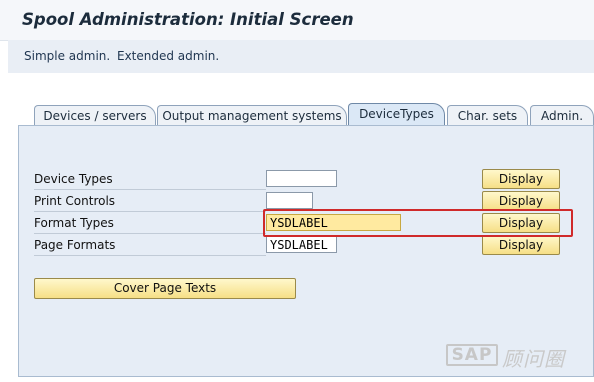 The width and height of the screenshot is (594, 382). I want to click on title-bar: Spool Administration: Initial Screen, so click(297, 20).